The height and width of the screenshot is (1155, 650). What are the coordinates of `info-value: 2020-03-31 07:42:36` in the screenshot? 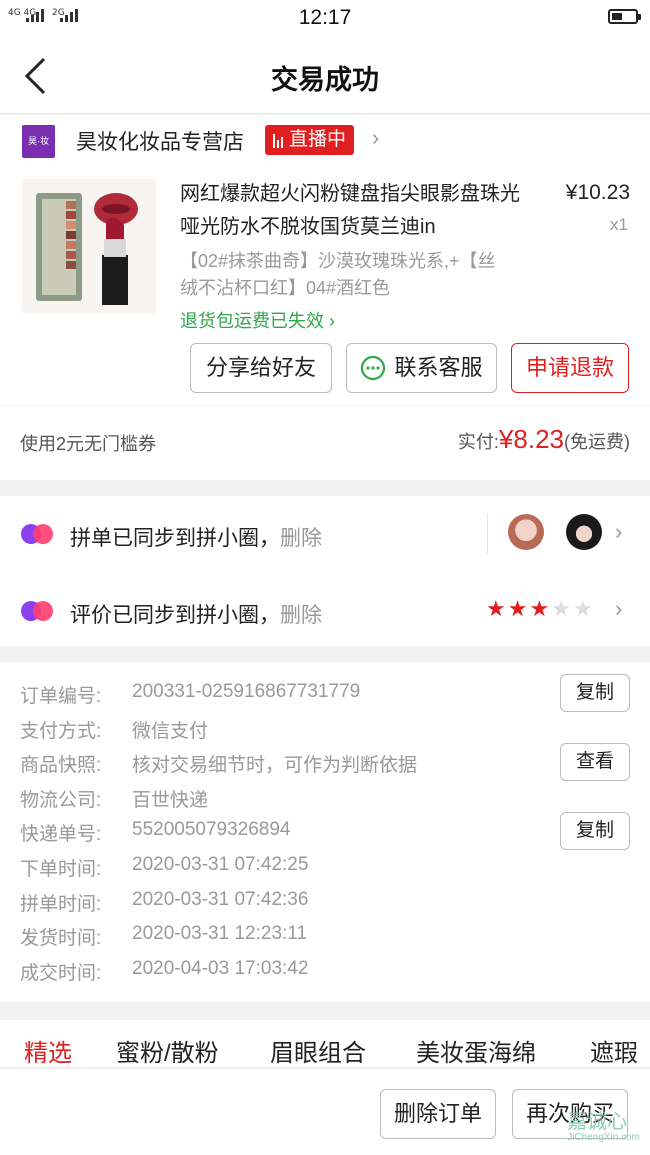 It's located at (220, 899).